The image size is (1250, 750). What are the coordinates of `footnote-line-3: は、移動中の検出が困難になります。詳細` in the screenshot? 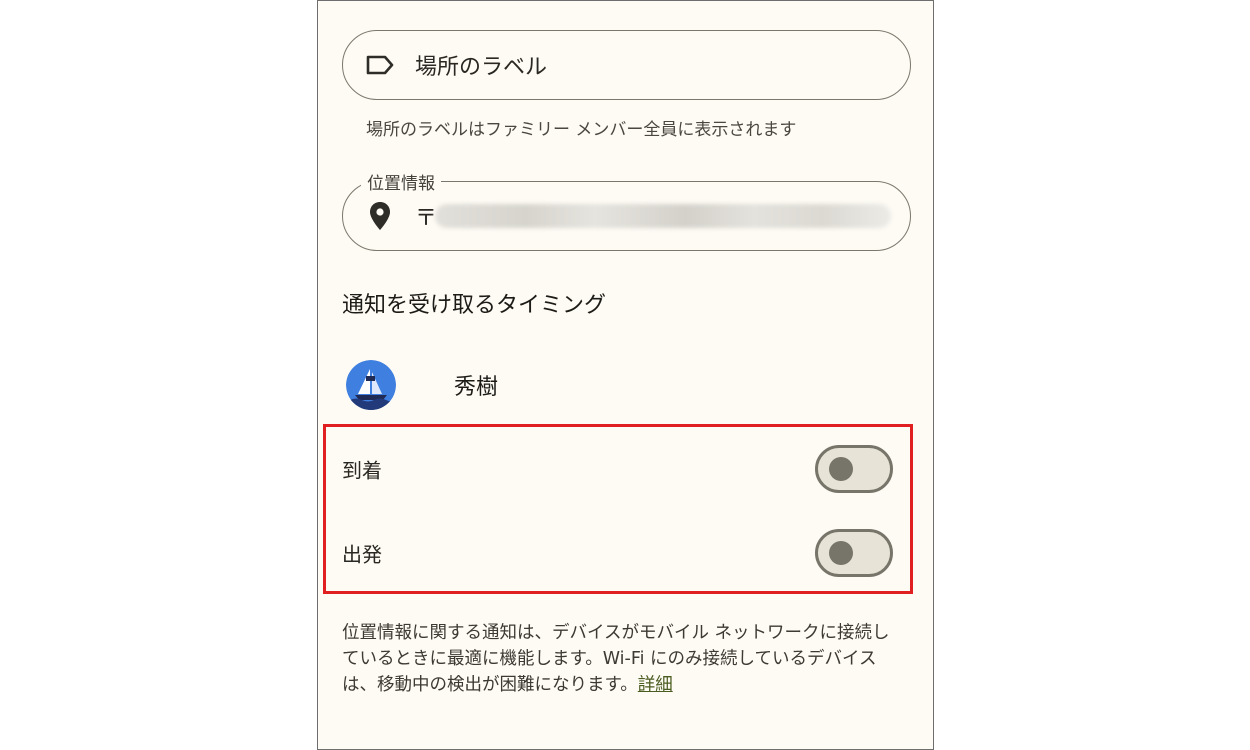 It's located at (629, 685).